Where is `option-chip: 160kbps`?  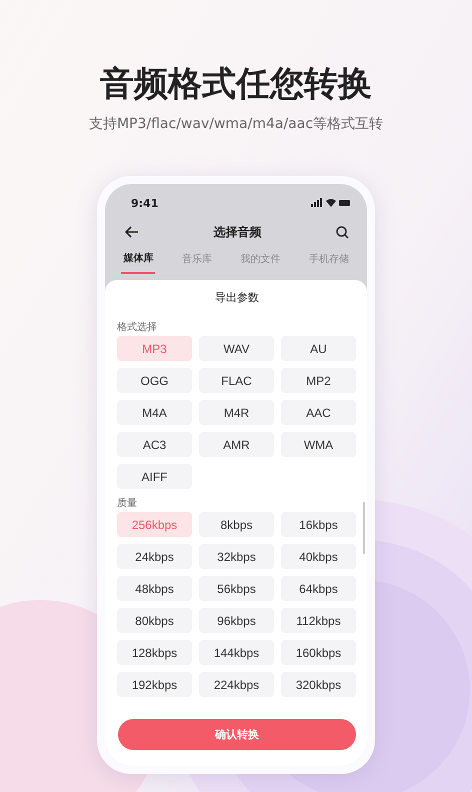
option-chip: 160kbps is located at coordinates (318, 652).